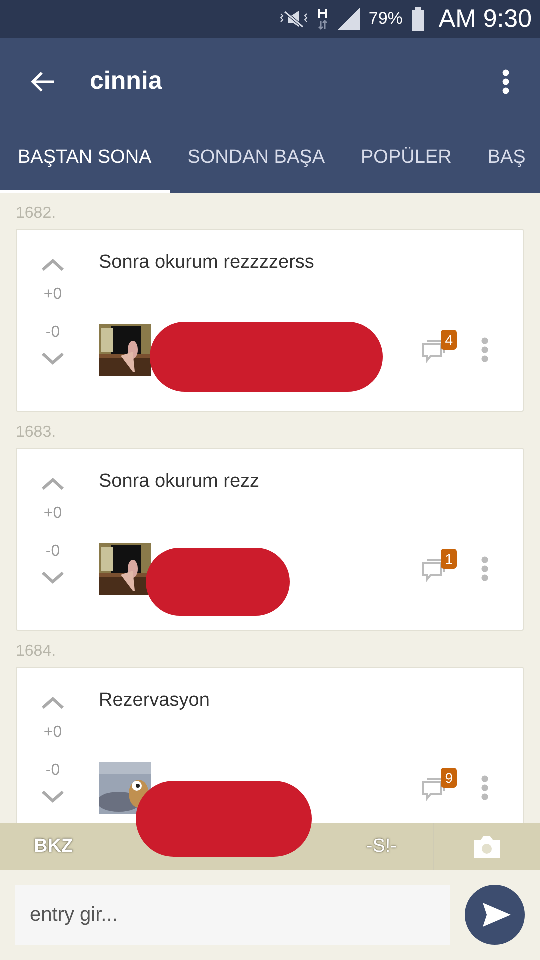  Describe the element at coordinates (322, 19) in the screenshot. I see `network-type-icon` at that location.